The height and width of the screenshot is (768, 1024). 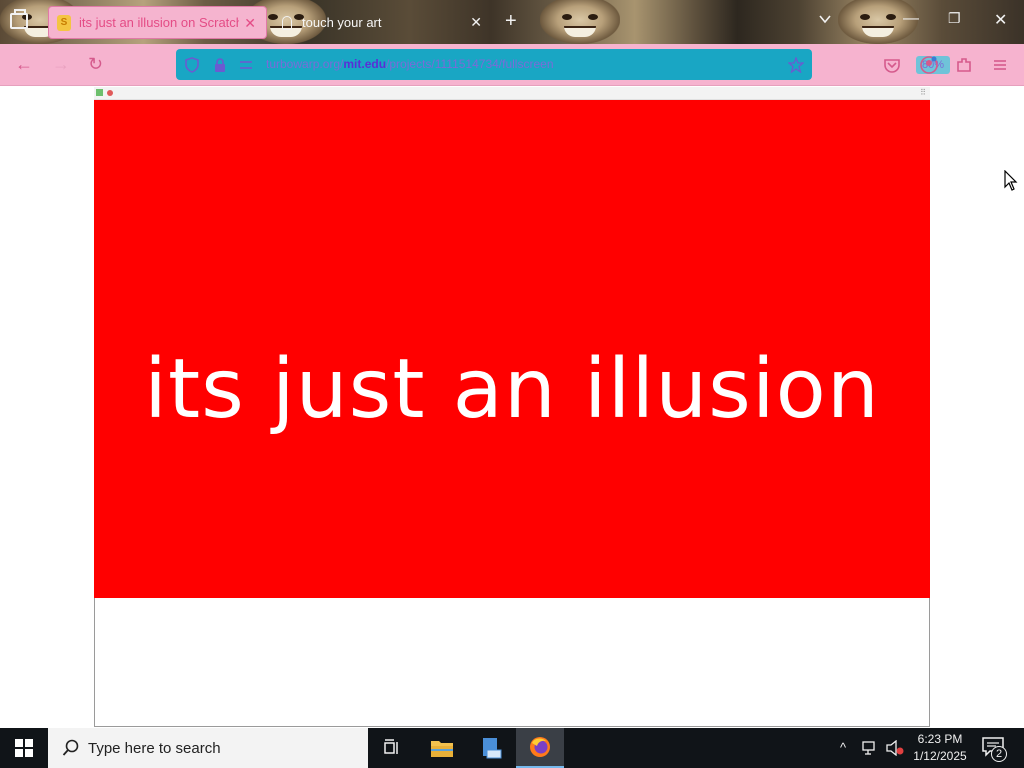 I want to click on search-icon, so click(x=70, y=747).